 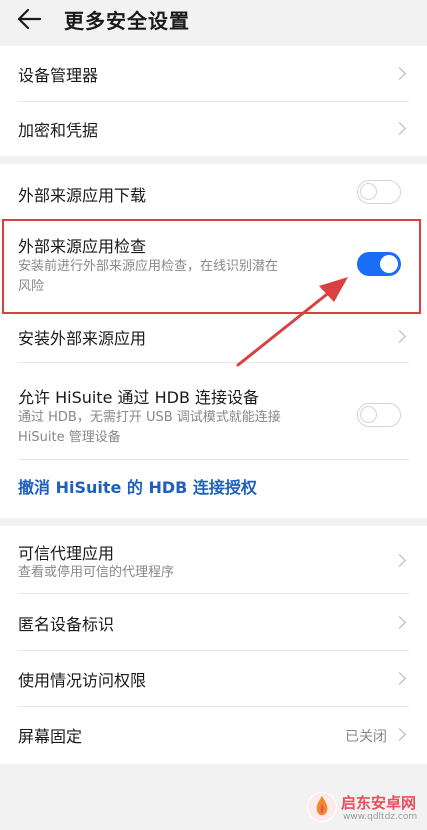 I want to click on trusted-agents-item: 可信代理应用 查看或停用可信的代理程序, so click(x=213, y=558).